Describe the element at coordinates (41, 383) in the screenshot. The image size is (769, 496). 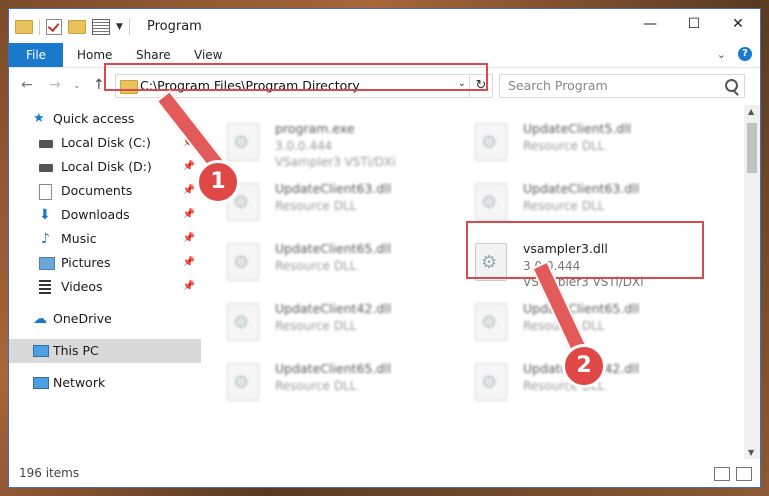
I see `network-icon` at that location.